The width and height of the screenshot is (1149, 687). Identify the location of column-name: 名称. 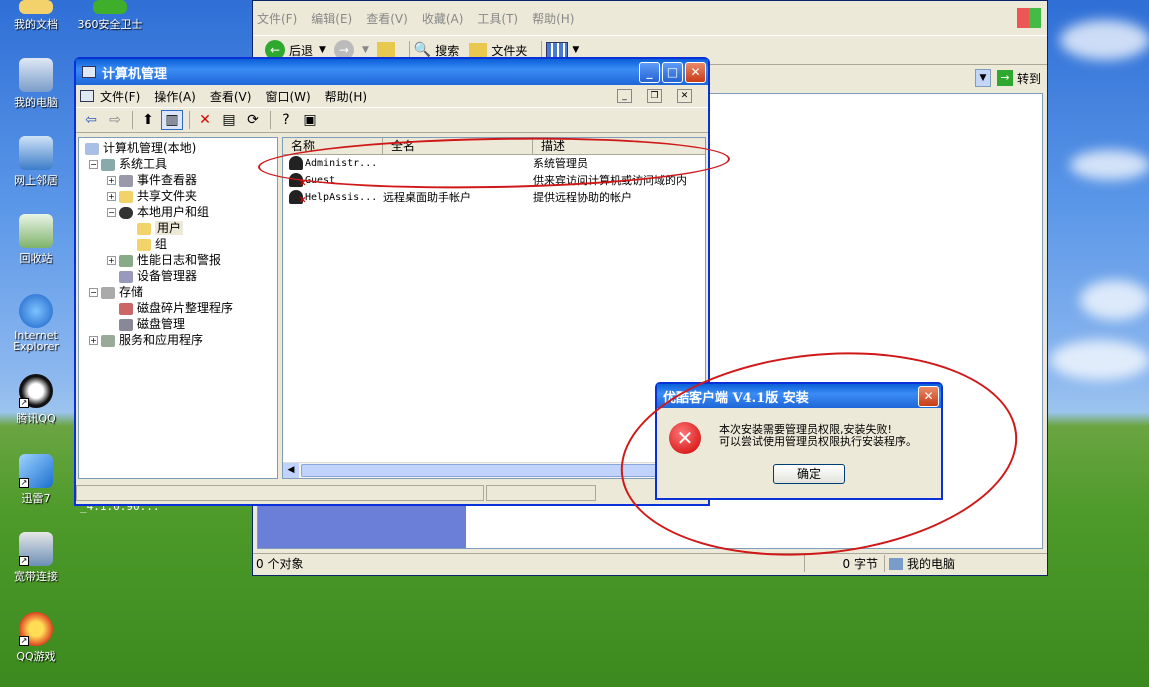
(333, 146).